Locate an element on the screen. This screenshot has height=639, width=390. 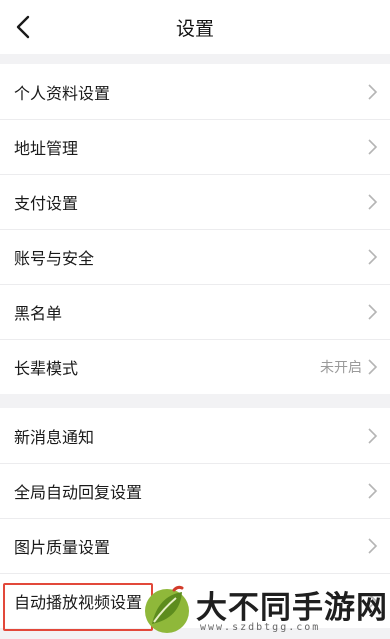
row-label: 全局自动回复设置 is located at coordinates (78, 492).